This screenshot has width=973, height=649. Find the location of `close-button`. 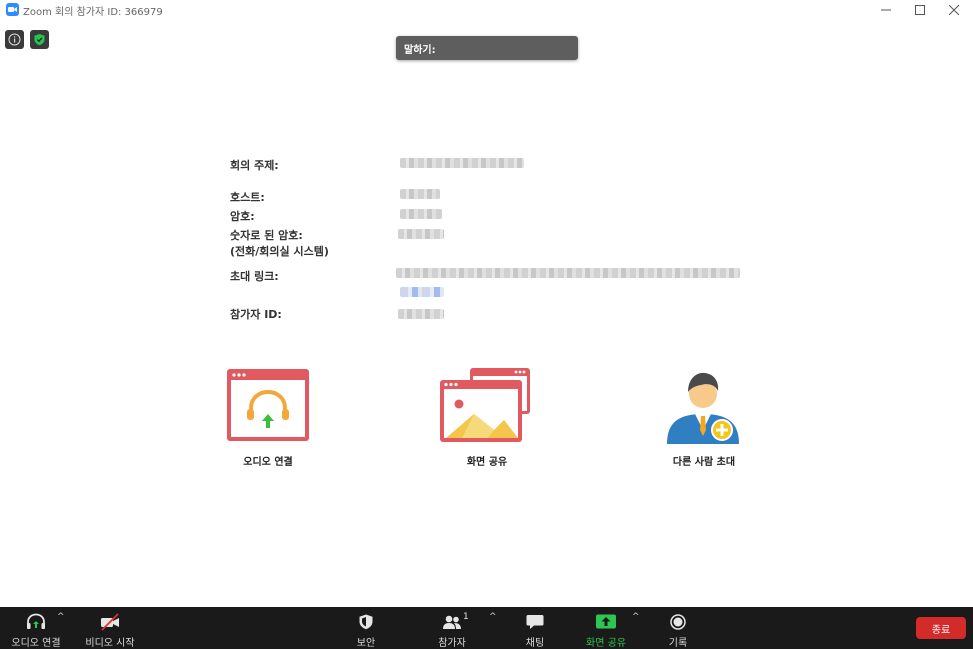

close-button is located at coordinates (953, 10).